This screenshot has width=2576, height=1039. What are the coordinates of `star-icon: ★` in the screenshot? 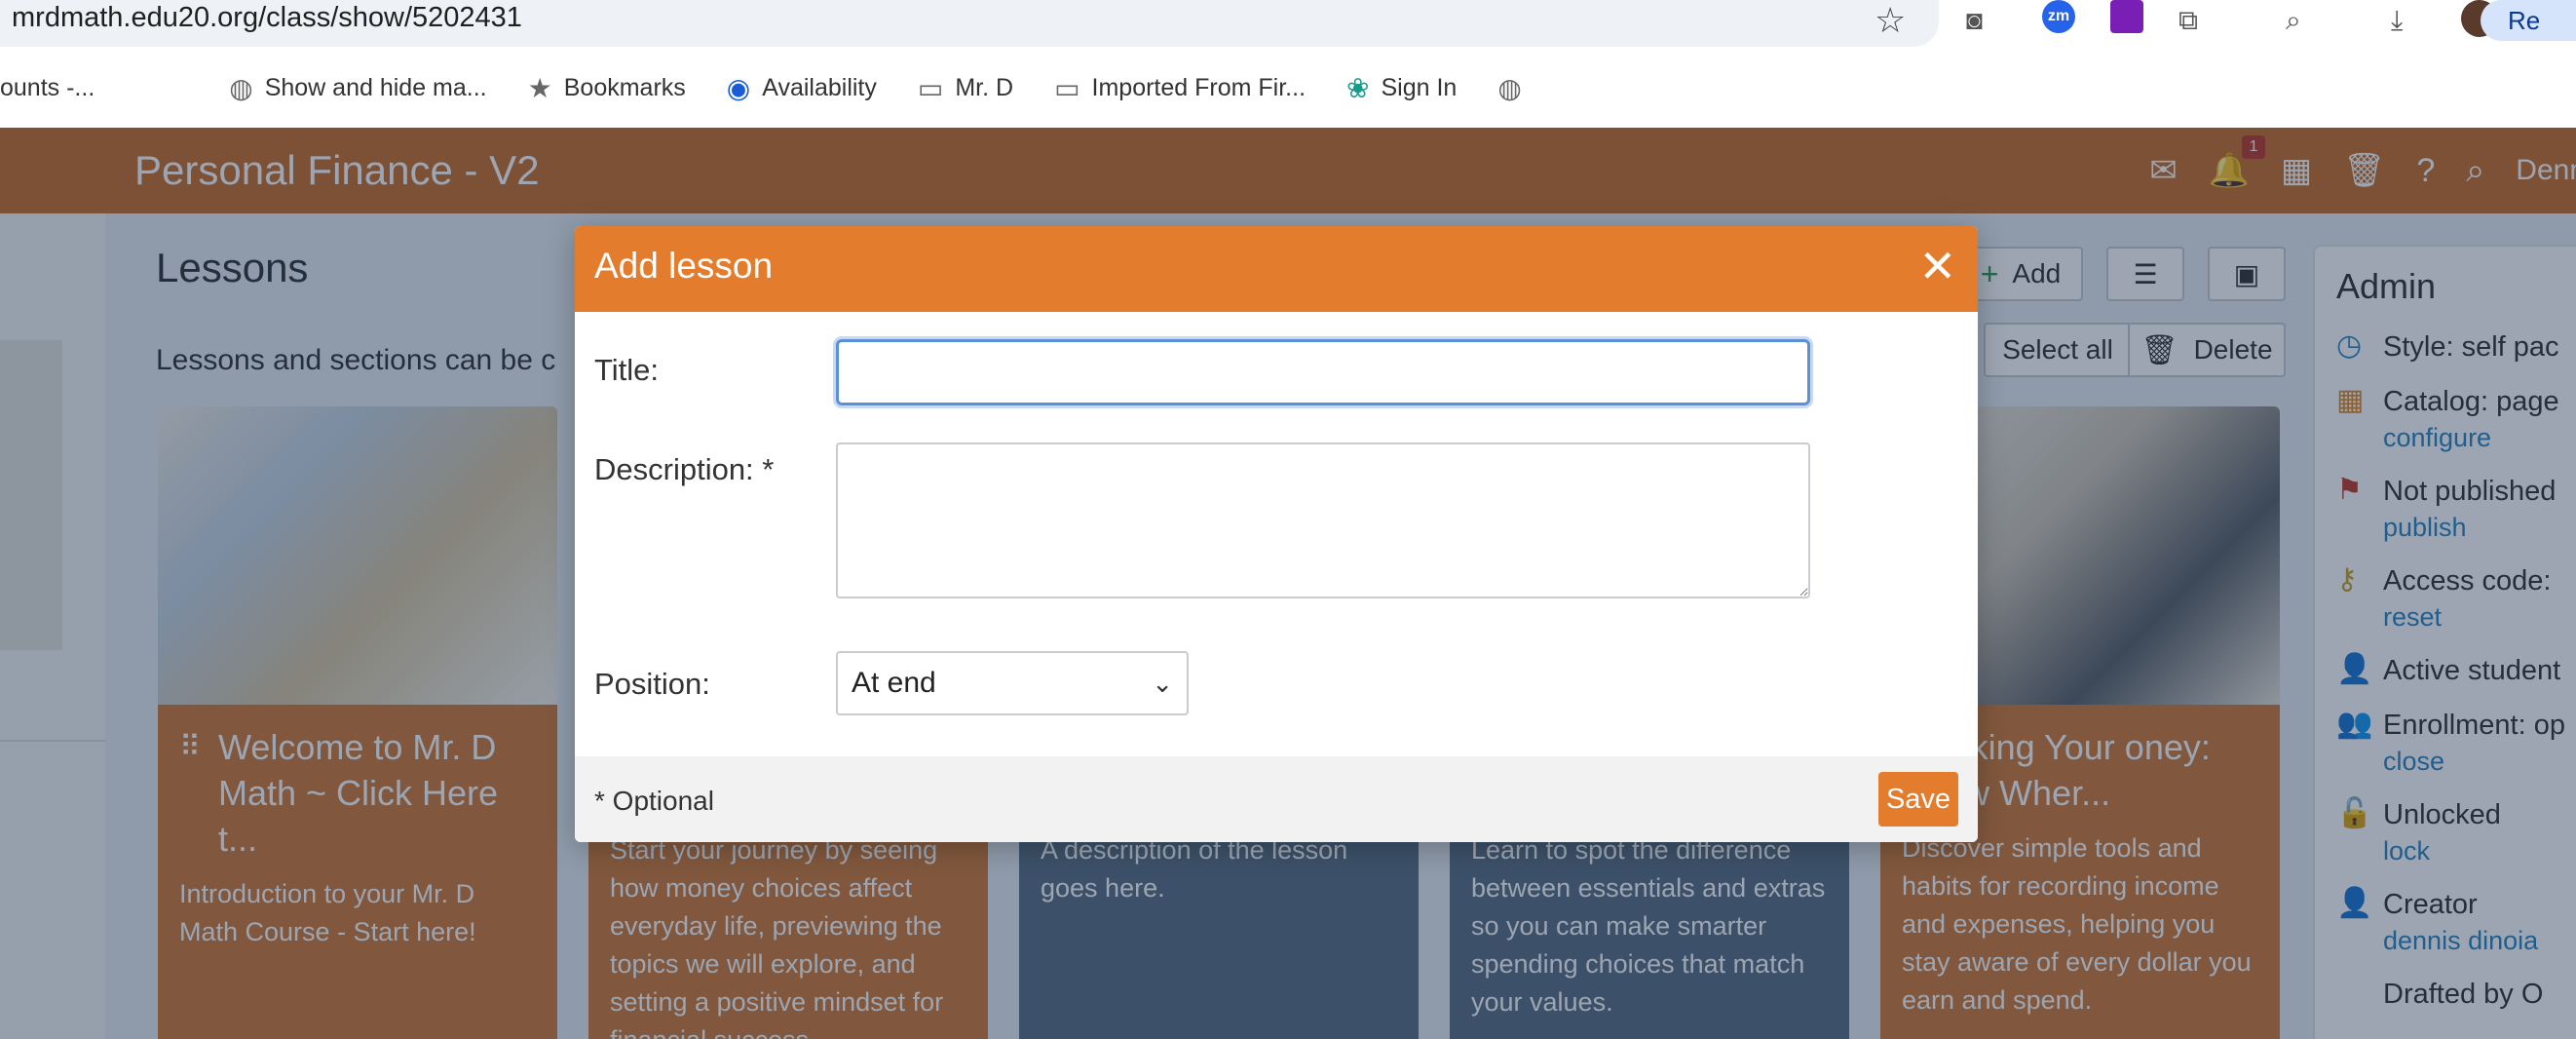 It's located at (539, 87).